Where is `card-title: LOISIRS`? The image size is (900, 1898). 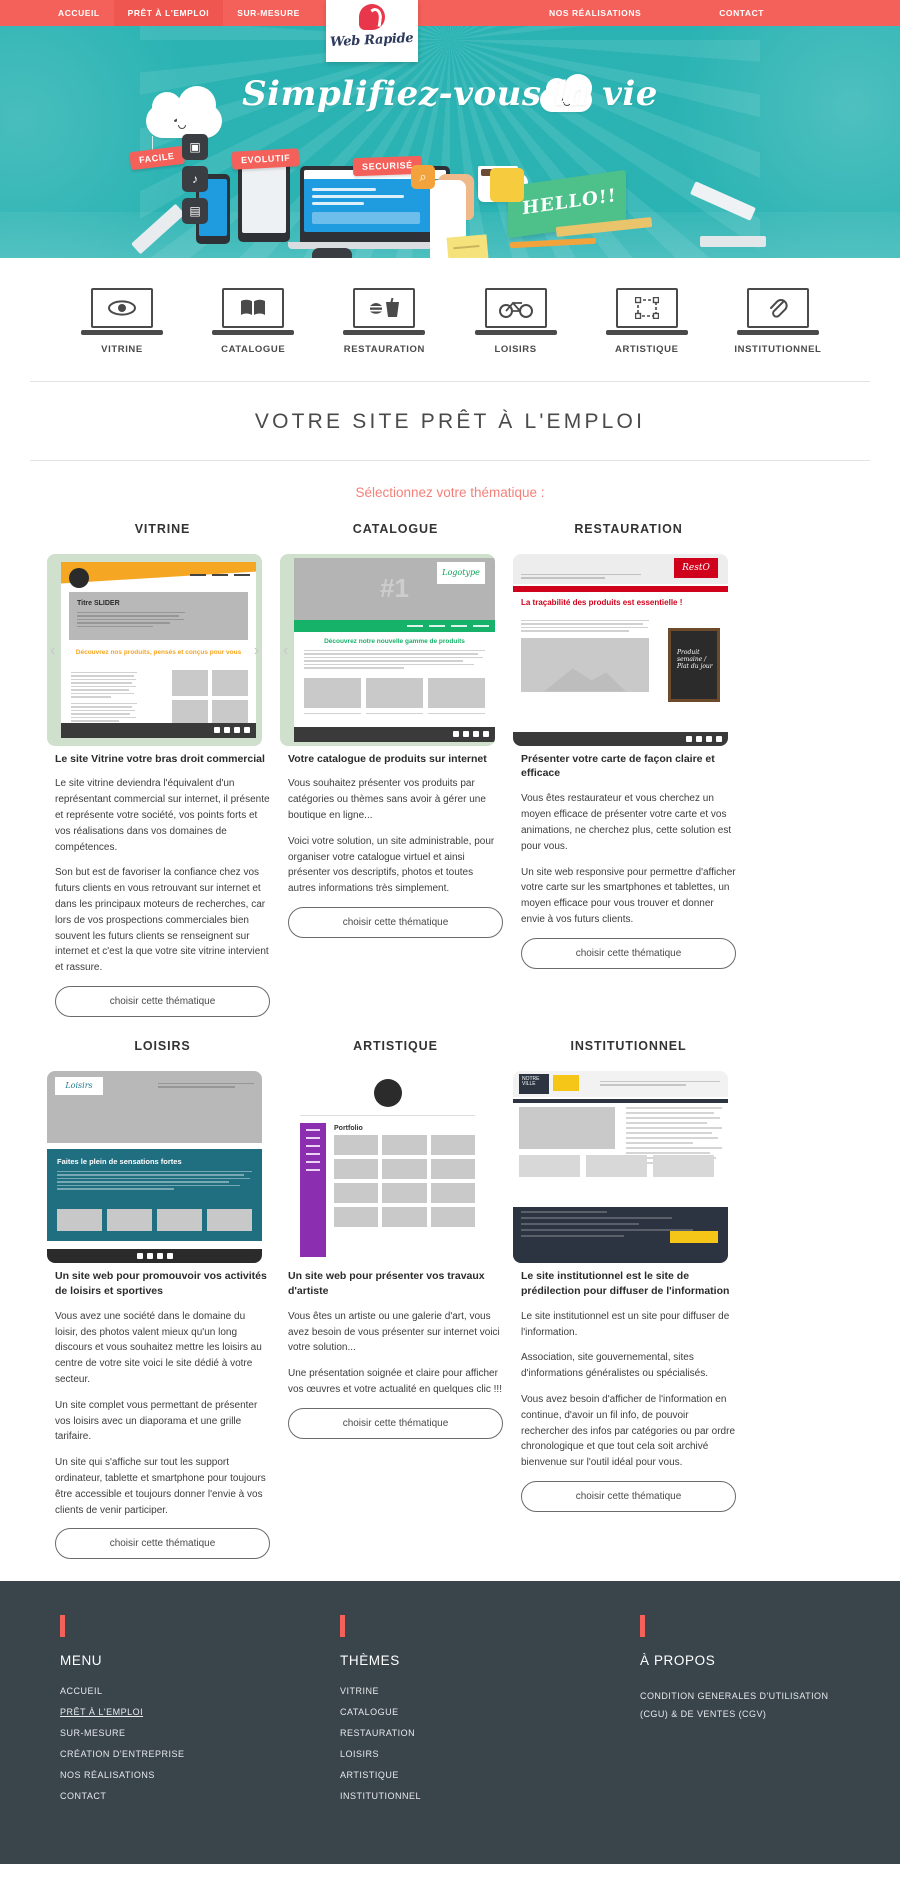 card-title: LOISIRS is located at coordinates (162, 1045).